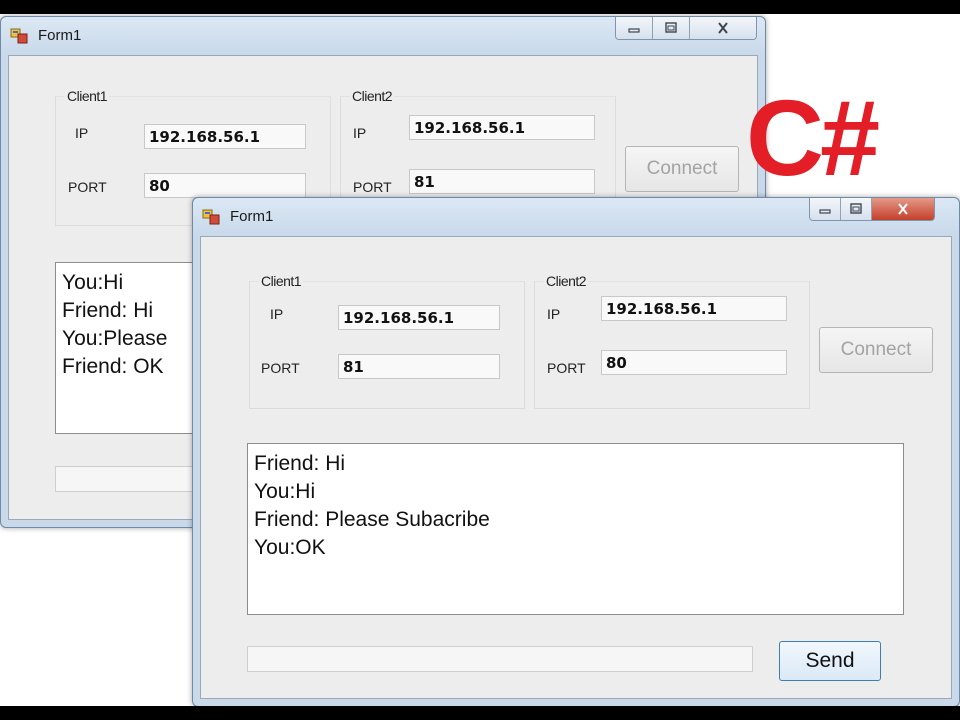  I want to click on front-client1-ip-input: 192.168.56.1, so click(419, 317).